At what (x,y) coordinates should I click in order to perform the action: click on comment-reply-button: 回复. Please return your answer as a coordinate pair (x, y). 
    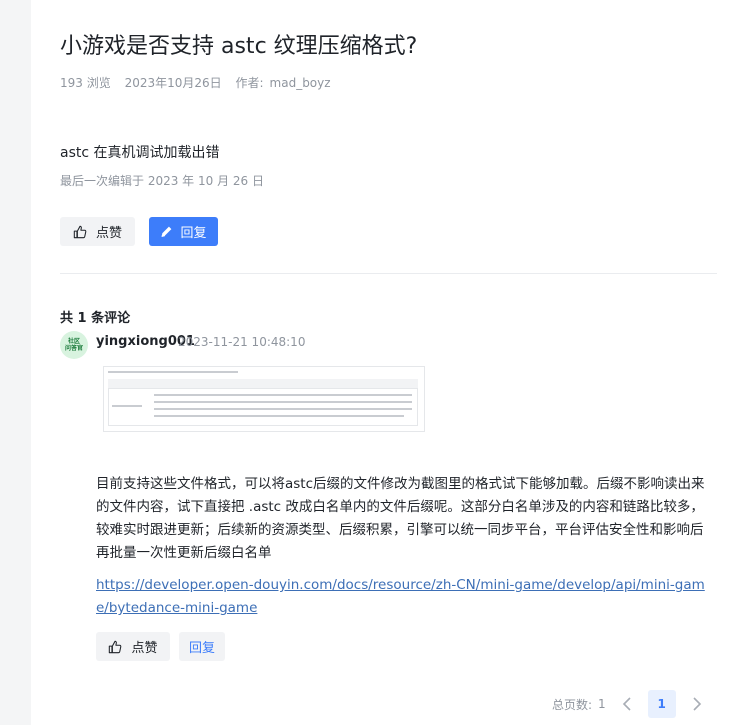
    Looking at the image, I should click on (202, 646).